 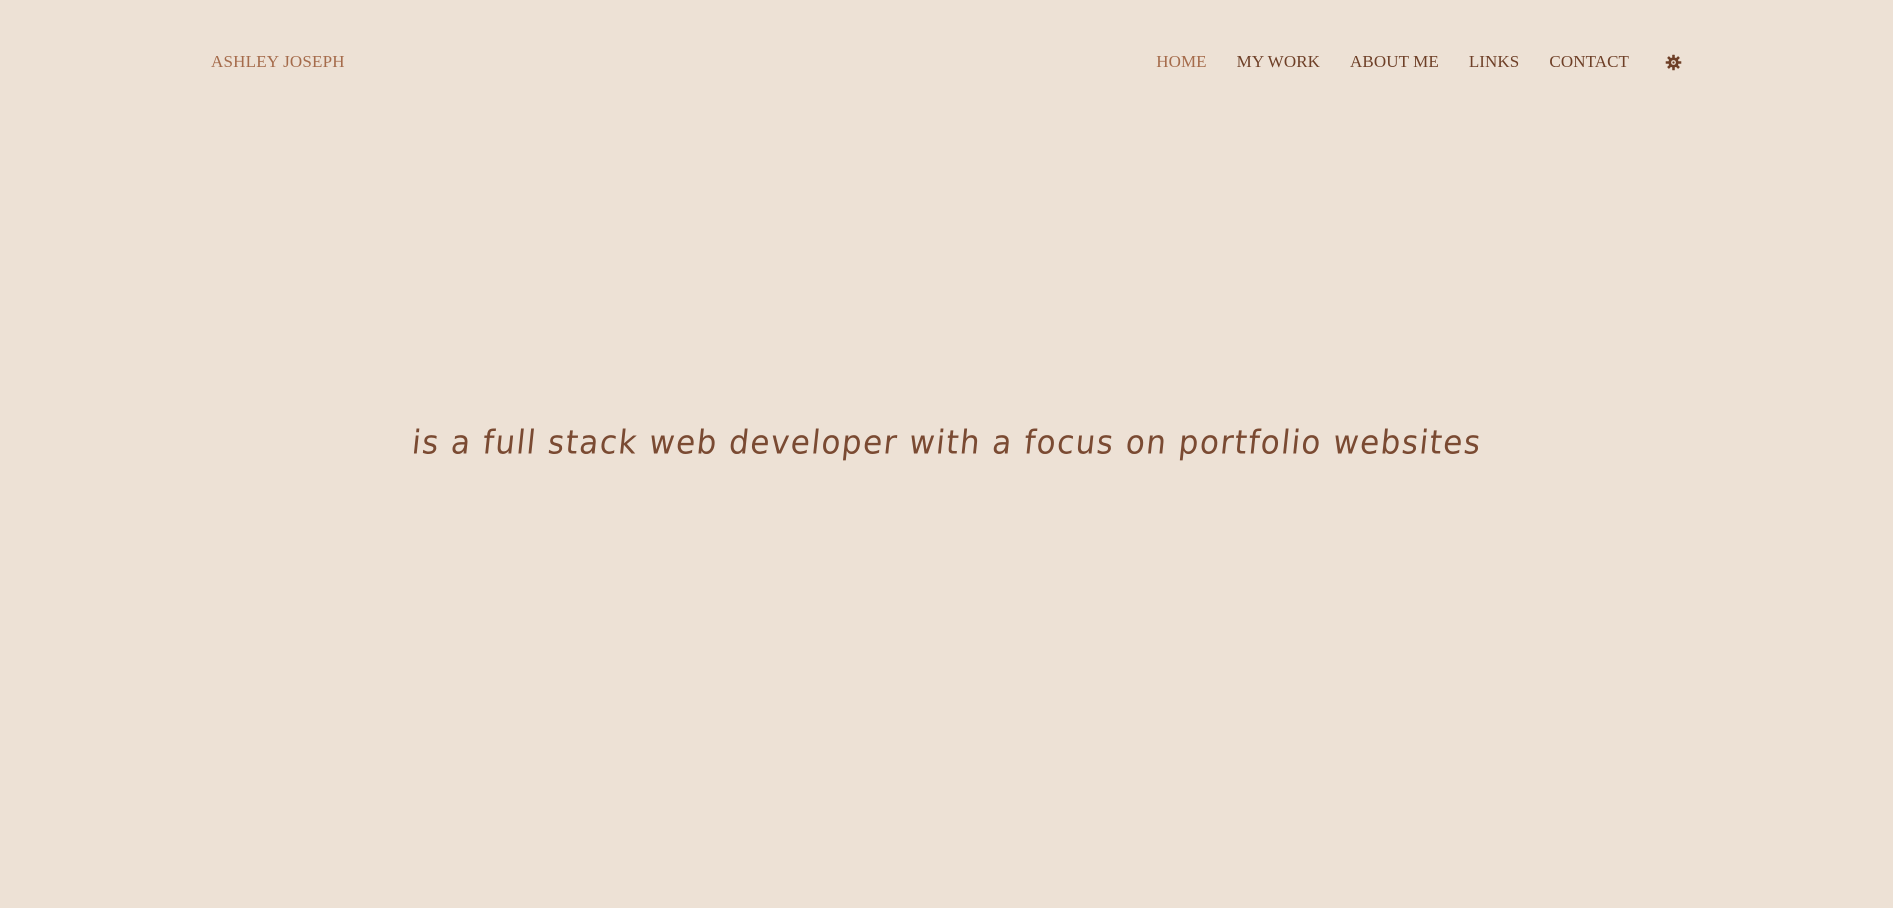 What do you see at coordinates (1278, 62) in the screenshot?
I see `nav-my-work: MY WORK` at bounding box center [1278, 62].